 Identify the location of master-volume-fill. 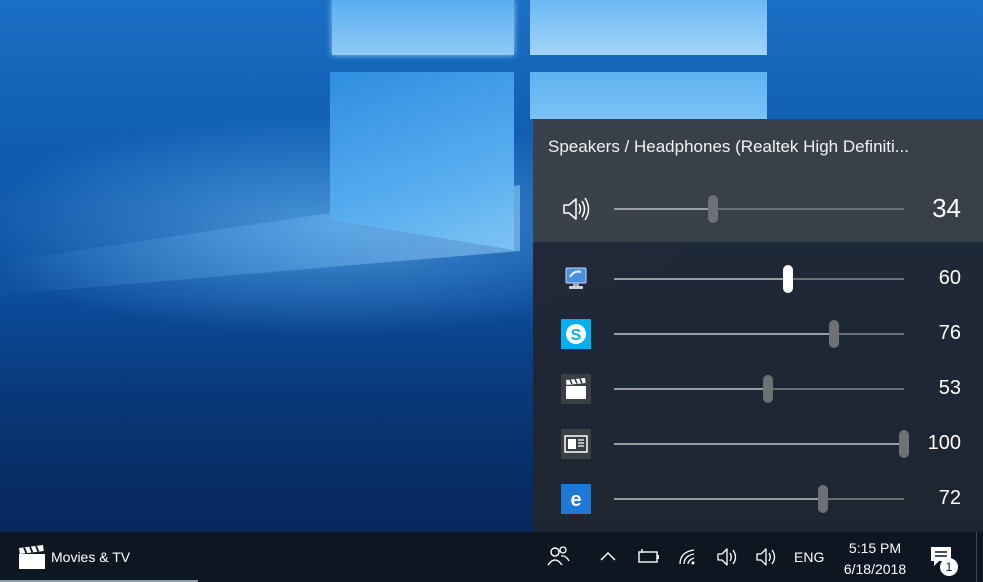
(663, 209).